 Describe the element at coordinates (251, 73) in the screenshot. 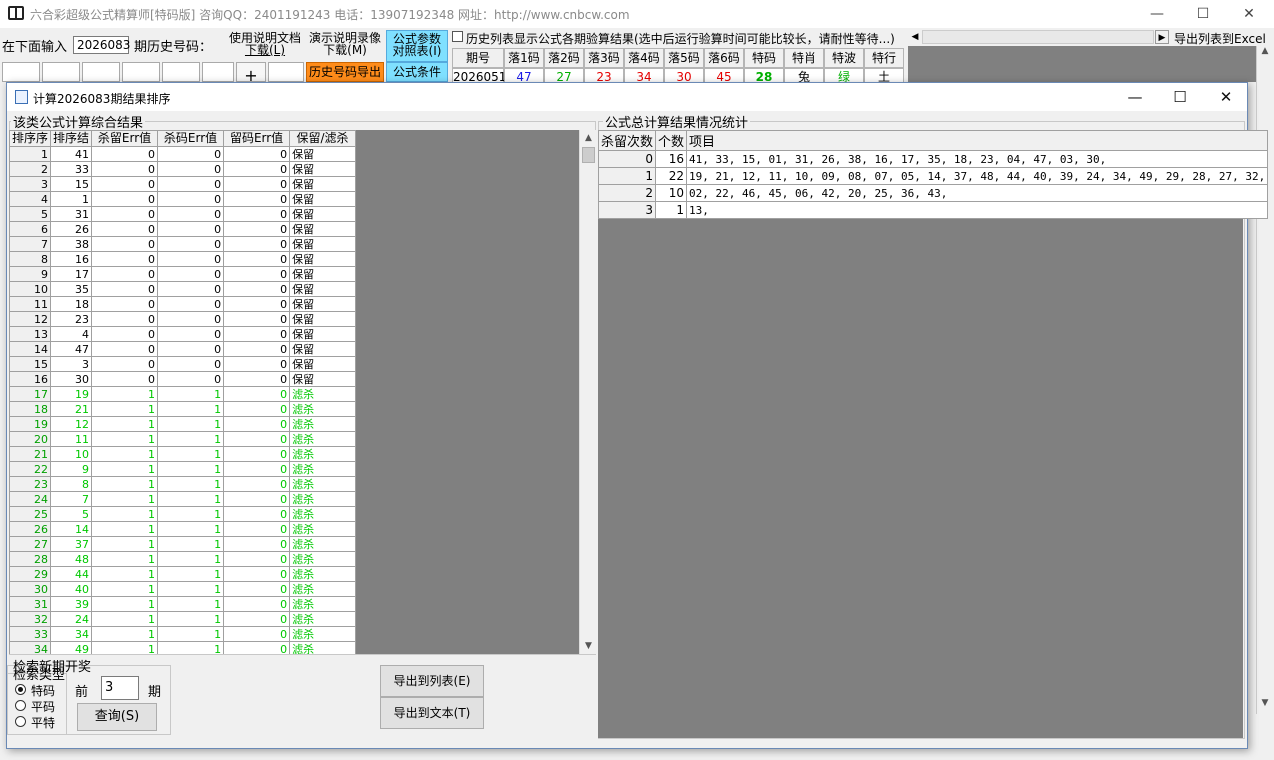

I see `plus-button: +` at that location.